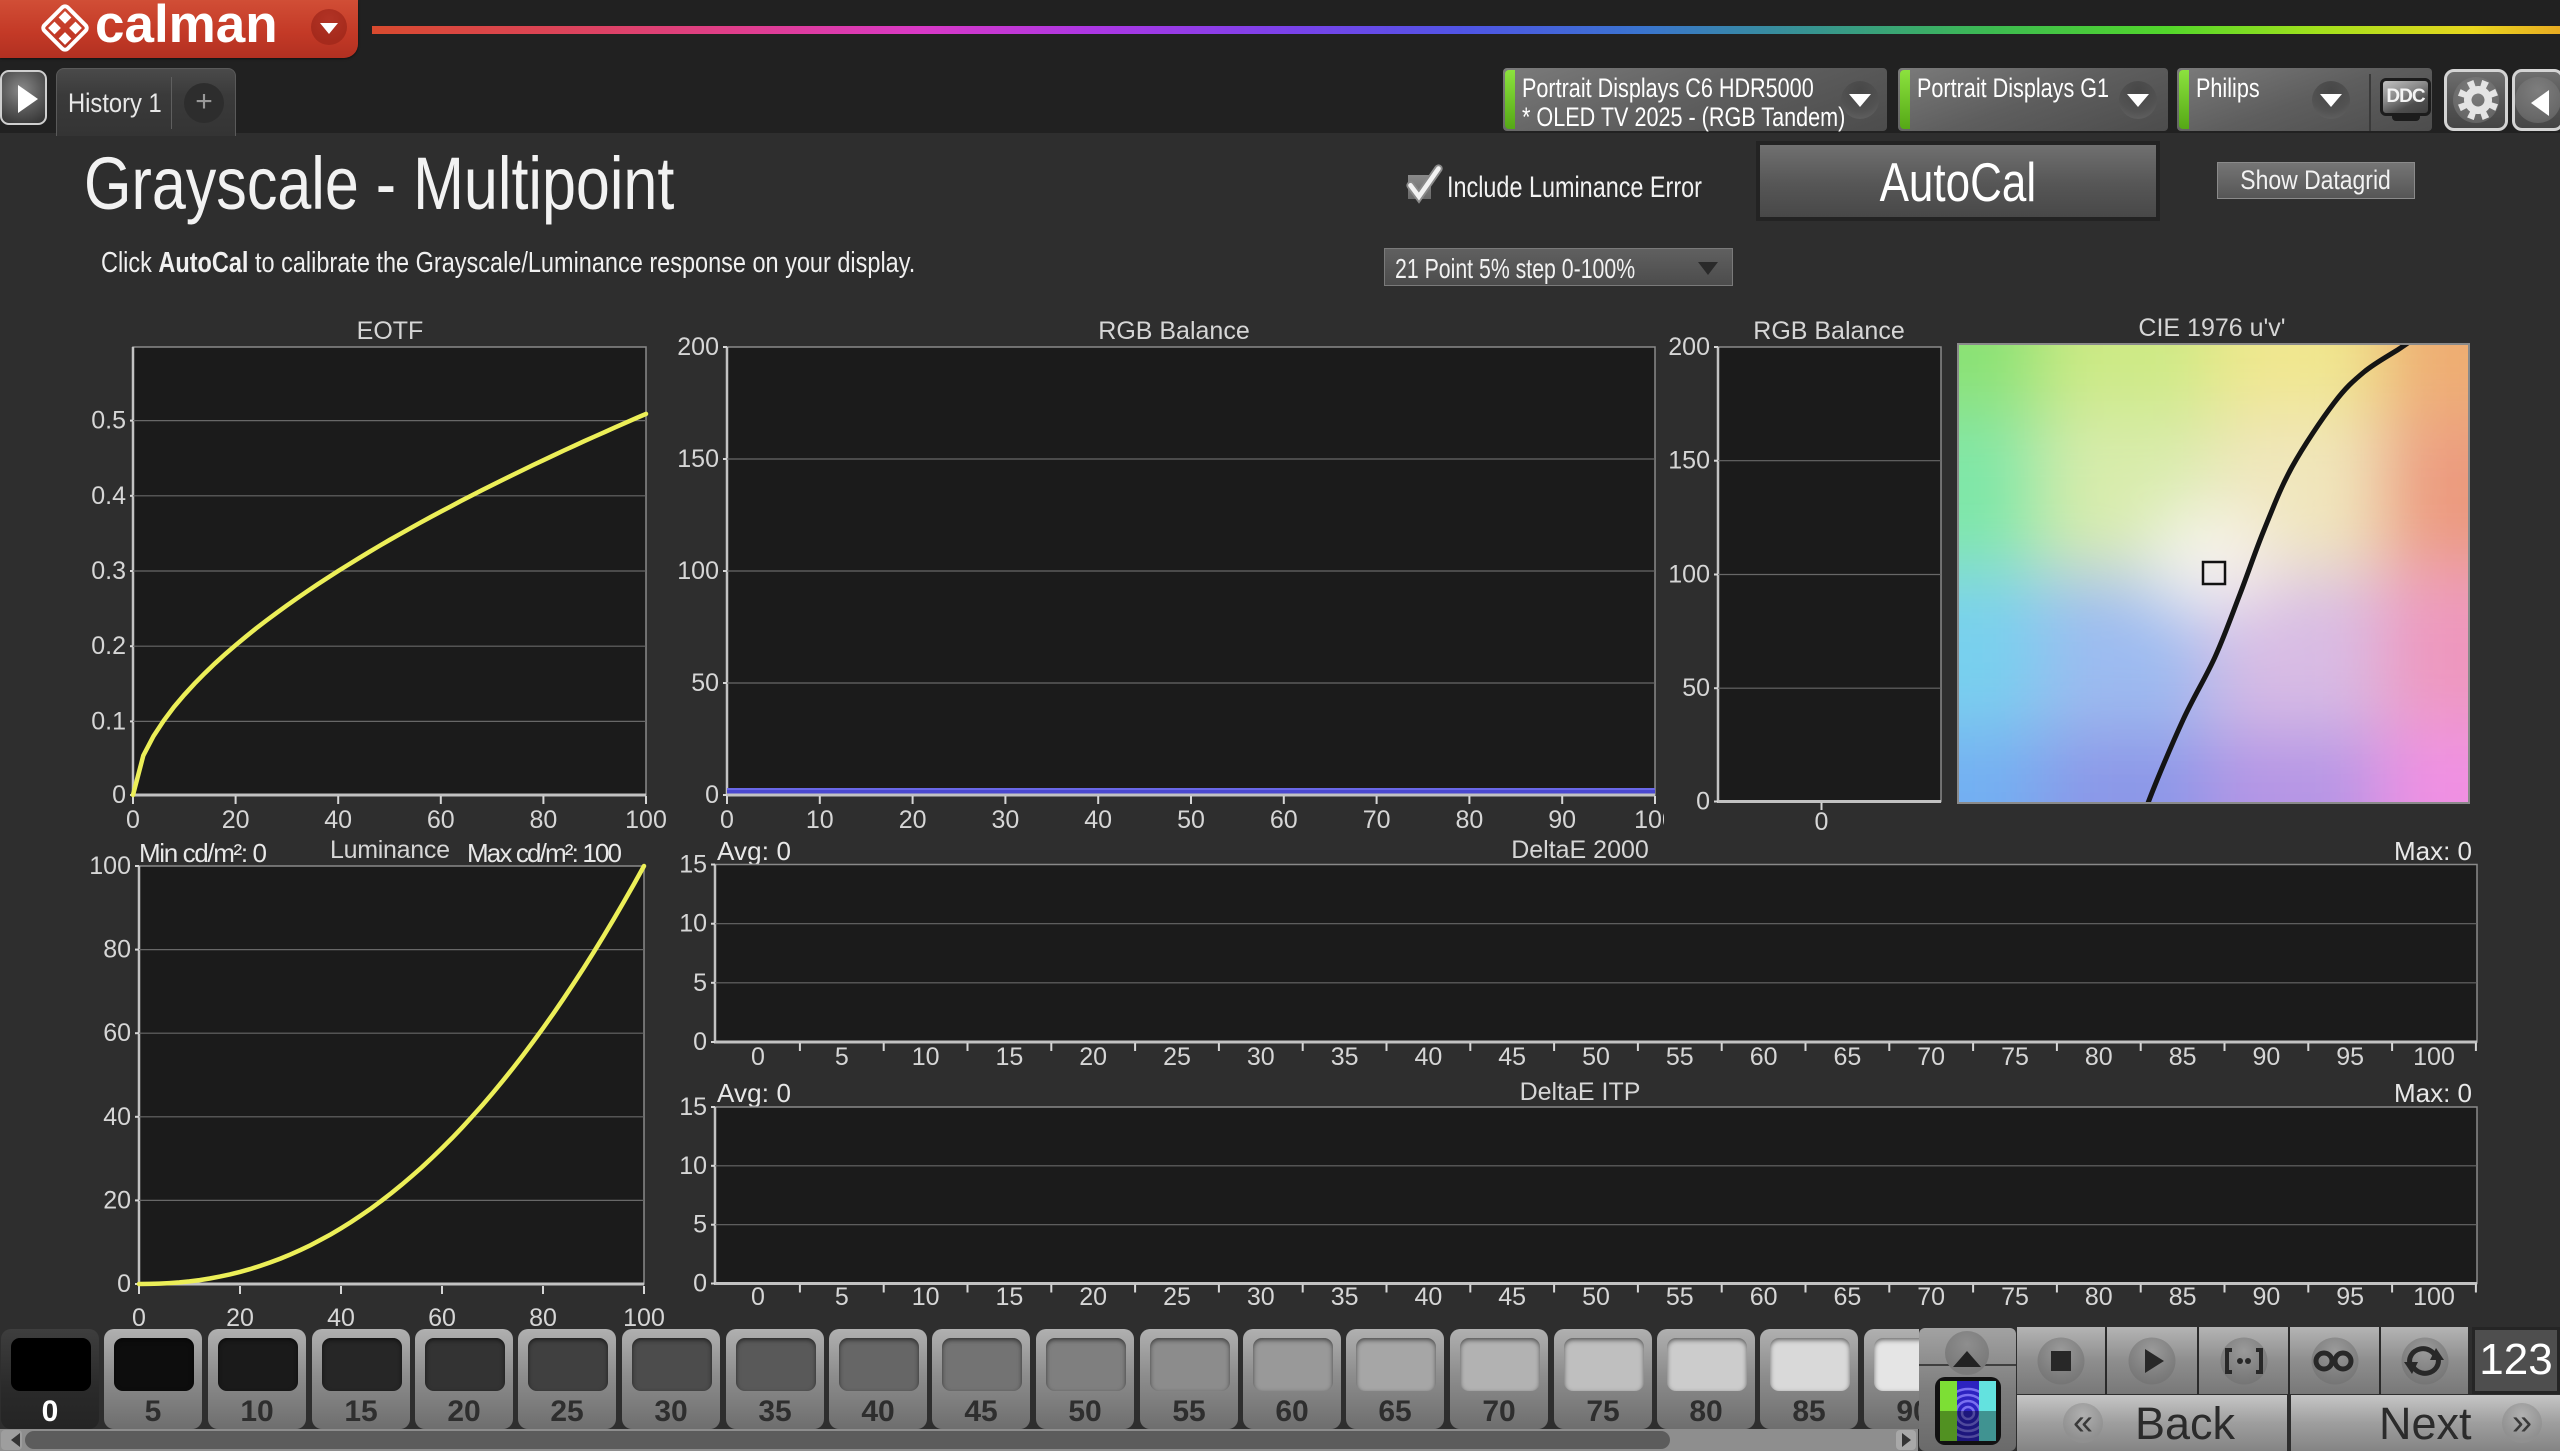 The image size is (2560, 1451). I want to click on svg-text: Min cd/m²: 0, so click(203, 853).